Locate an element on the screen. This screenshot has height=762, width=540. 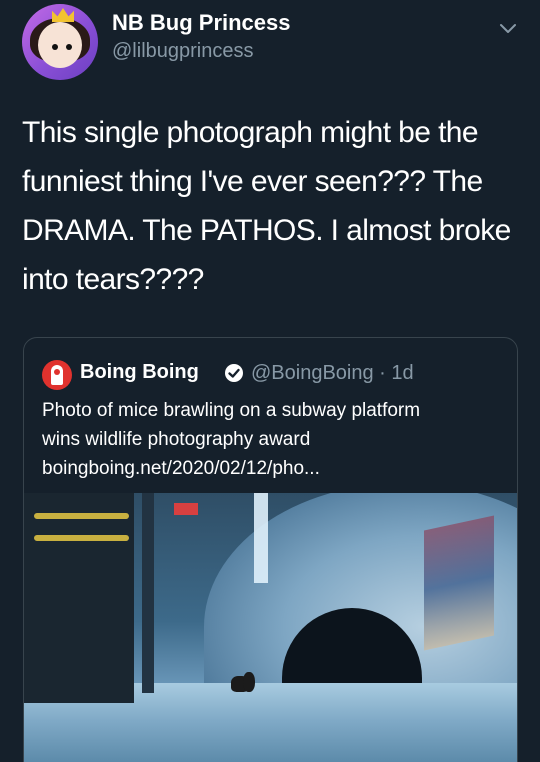
verified-badge-icon is located at coordinates (234, 373).